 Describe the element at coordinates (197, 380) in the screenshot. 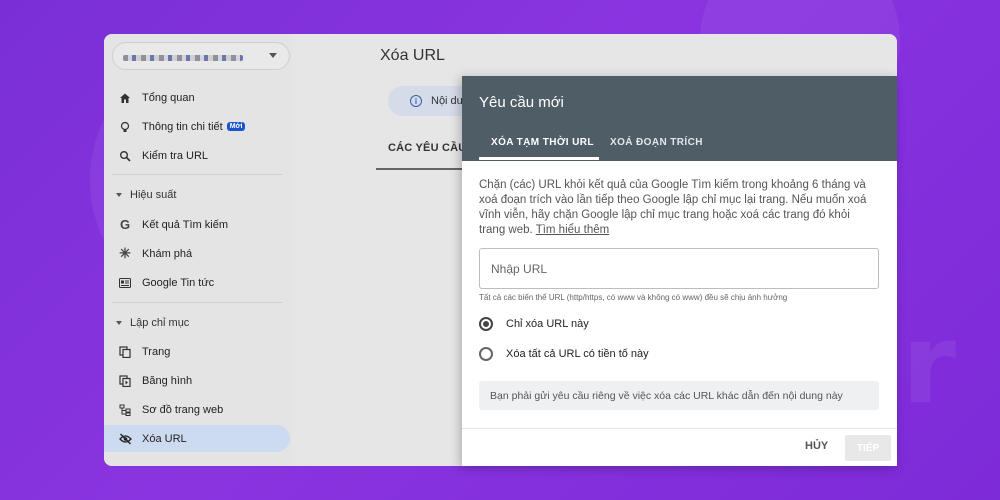

I see `sidebar-item-videos: Băng hình` at that location.